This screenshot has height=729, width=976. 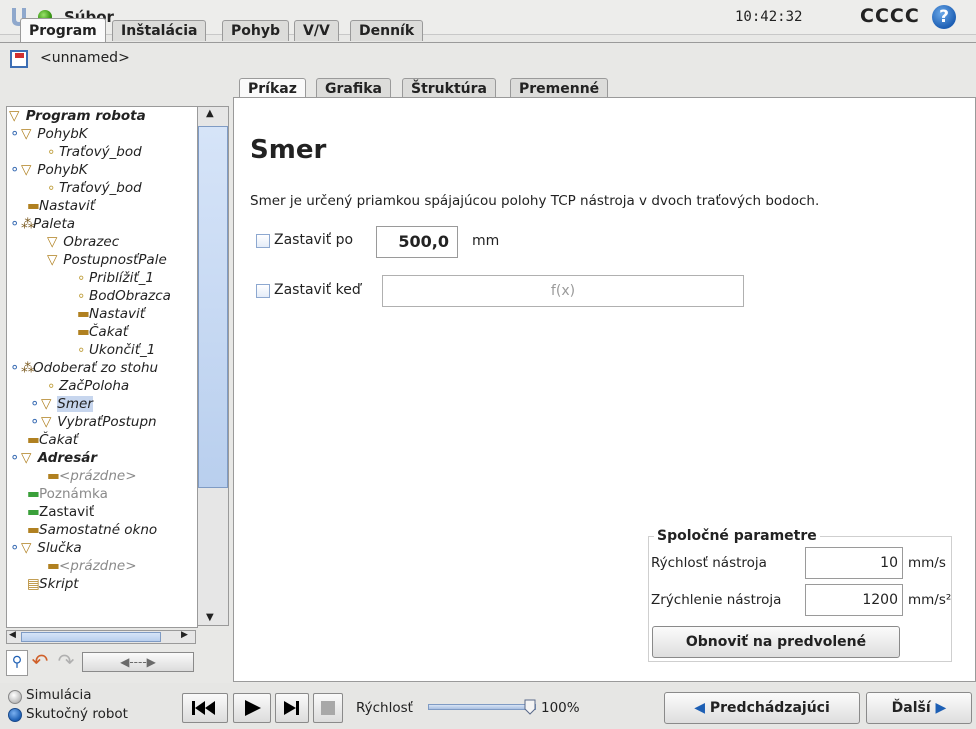 I want to click on search-icon: ⚲, so click(x=17, y=663).